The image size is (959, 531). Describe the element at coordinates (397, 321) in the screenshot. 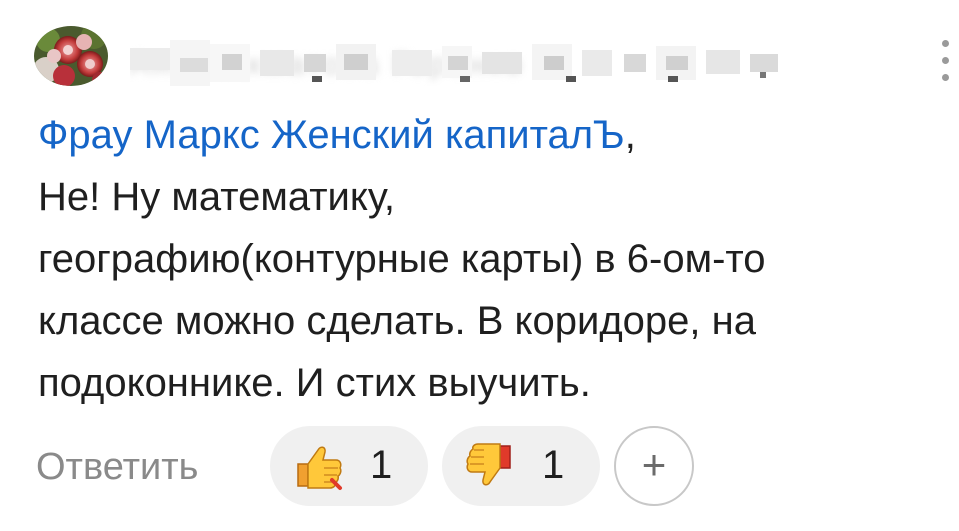

I see `comment-line: классе можно сделать. В коридоре, на` at that location.